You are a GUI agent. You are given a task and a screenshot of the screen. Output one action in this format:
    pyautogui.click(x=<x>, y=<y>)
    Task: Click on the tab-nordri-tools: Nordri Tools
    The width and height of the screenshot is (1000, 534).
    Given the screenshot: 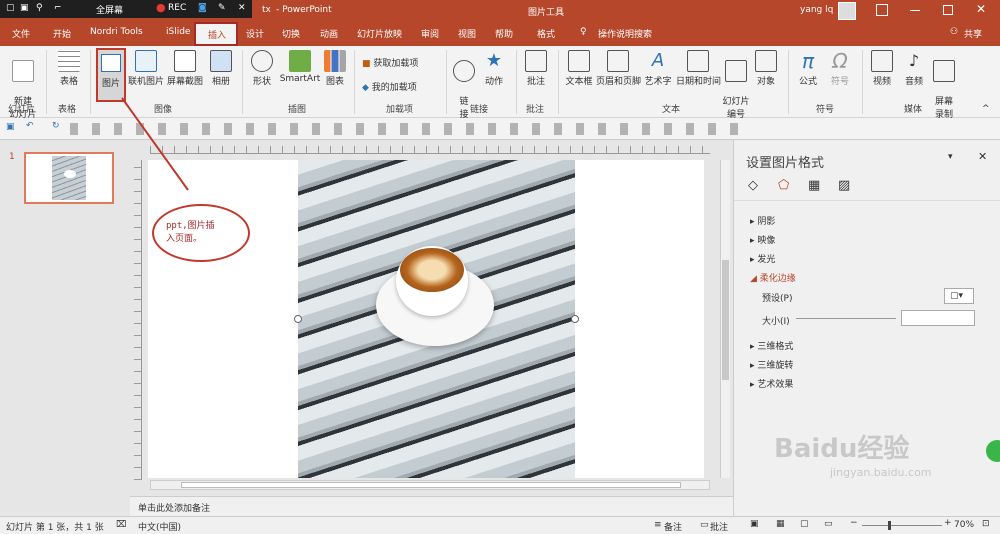 What is the action you would take?
    pyautogui.click(x=116, y=32)
    